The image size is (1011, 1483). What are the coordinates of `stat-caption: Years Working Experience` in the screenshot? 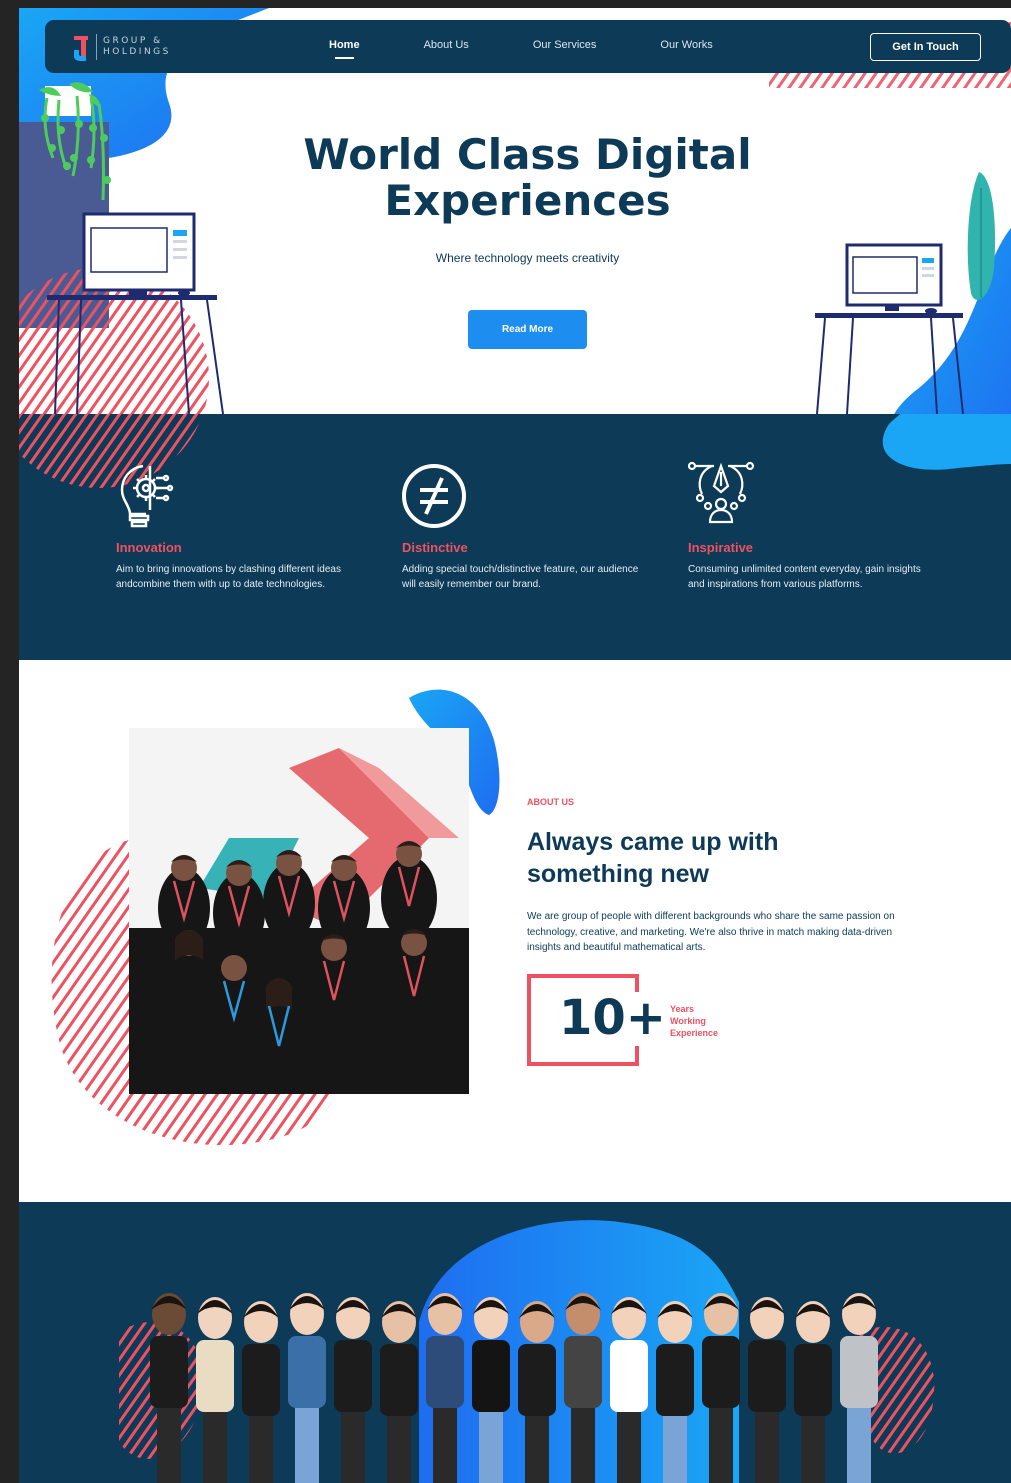 It's located at (705, 1021).